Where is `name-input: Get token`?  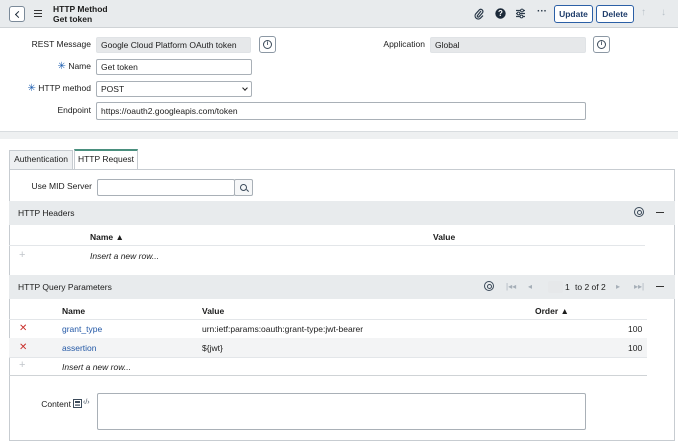 name-input: Get token is located at coordinates (174, 67).